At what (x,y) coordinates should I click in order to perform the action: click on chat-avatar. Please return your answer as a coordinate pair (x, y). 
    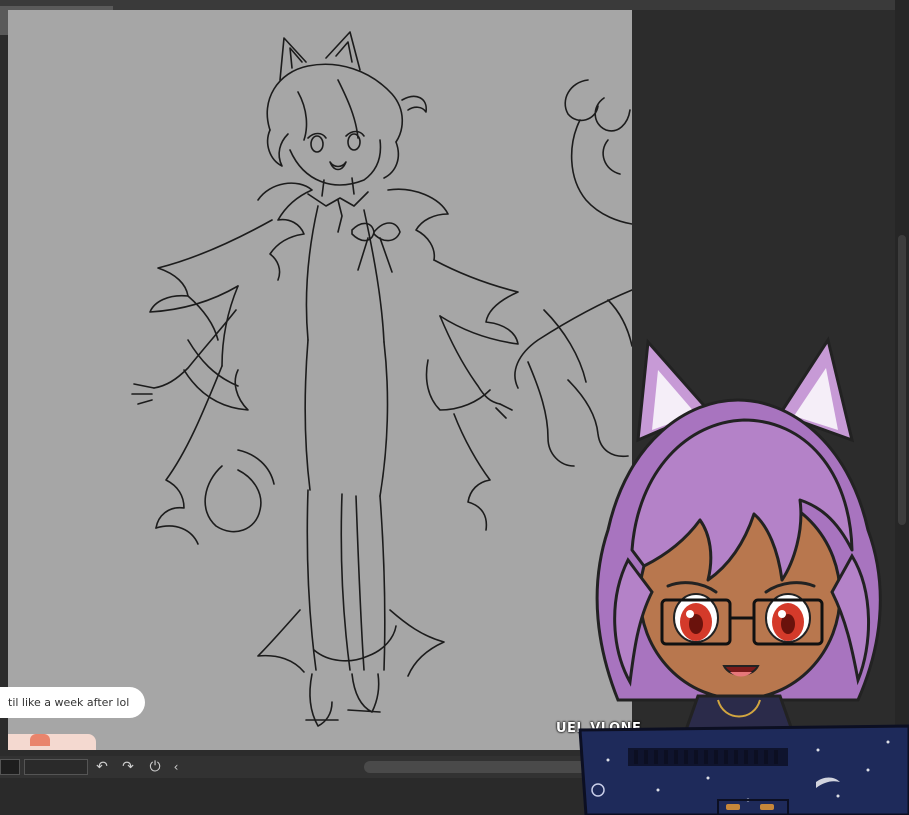
    Looking at the image, I should click on (52, 742).